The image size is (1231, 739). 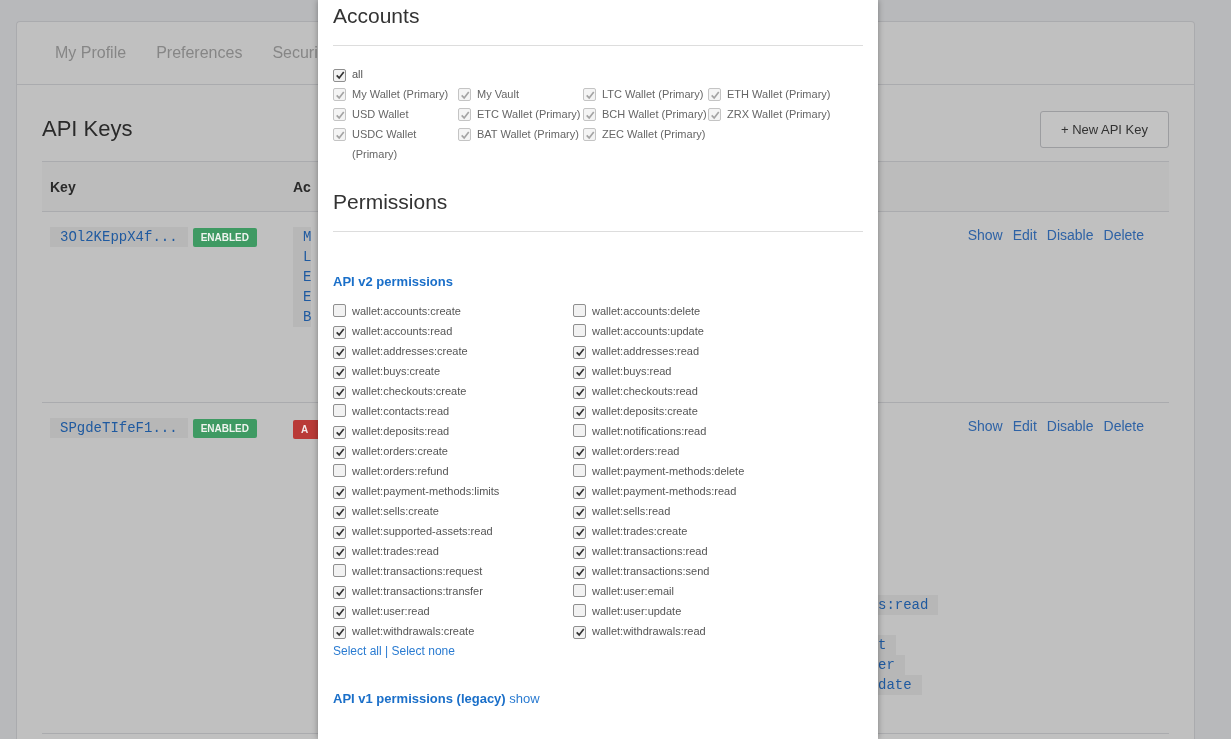 I want to click on checkbox-label: wallet:deposits:read, so click(x=401, y=431).